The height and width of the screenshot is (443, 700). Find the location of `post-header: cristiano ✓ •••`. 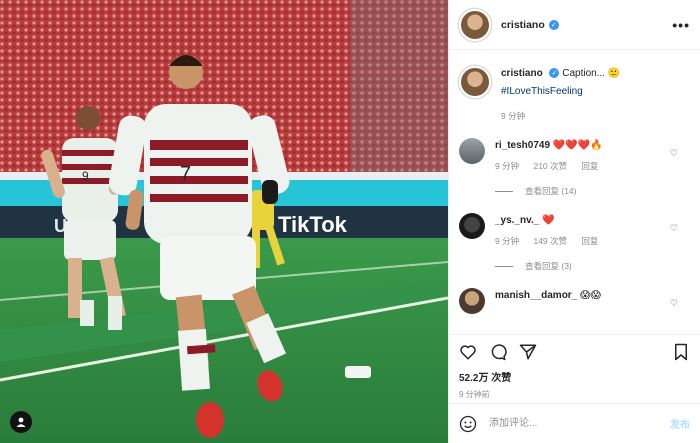

post-header: cristiano ✓ ••• is located at coordinates (574, 25).